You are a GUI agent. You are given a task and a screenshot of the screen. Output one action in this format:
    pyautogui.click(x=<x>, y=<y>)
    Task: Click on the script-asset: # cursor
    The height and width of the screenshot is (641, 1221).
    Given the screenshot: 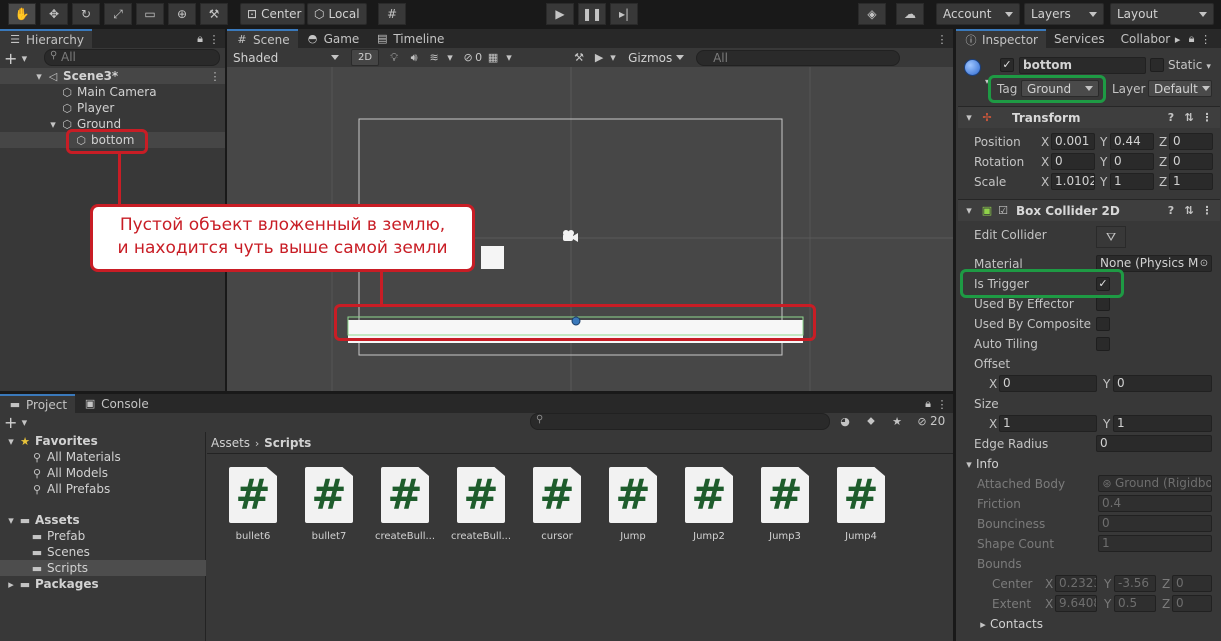 What is the action you would take?
    pyautogui.click(x=557, y=504)
    